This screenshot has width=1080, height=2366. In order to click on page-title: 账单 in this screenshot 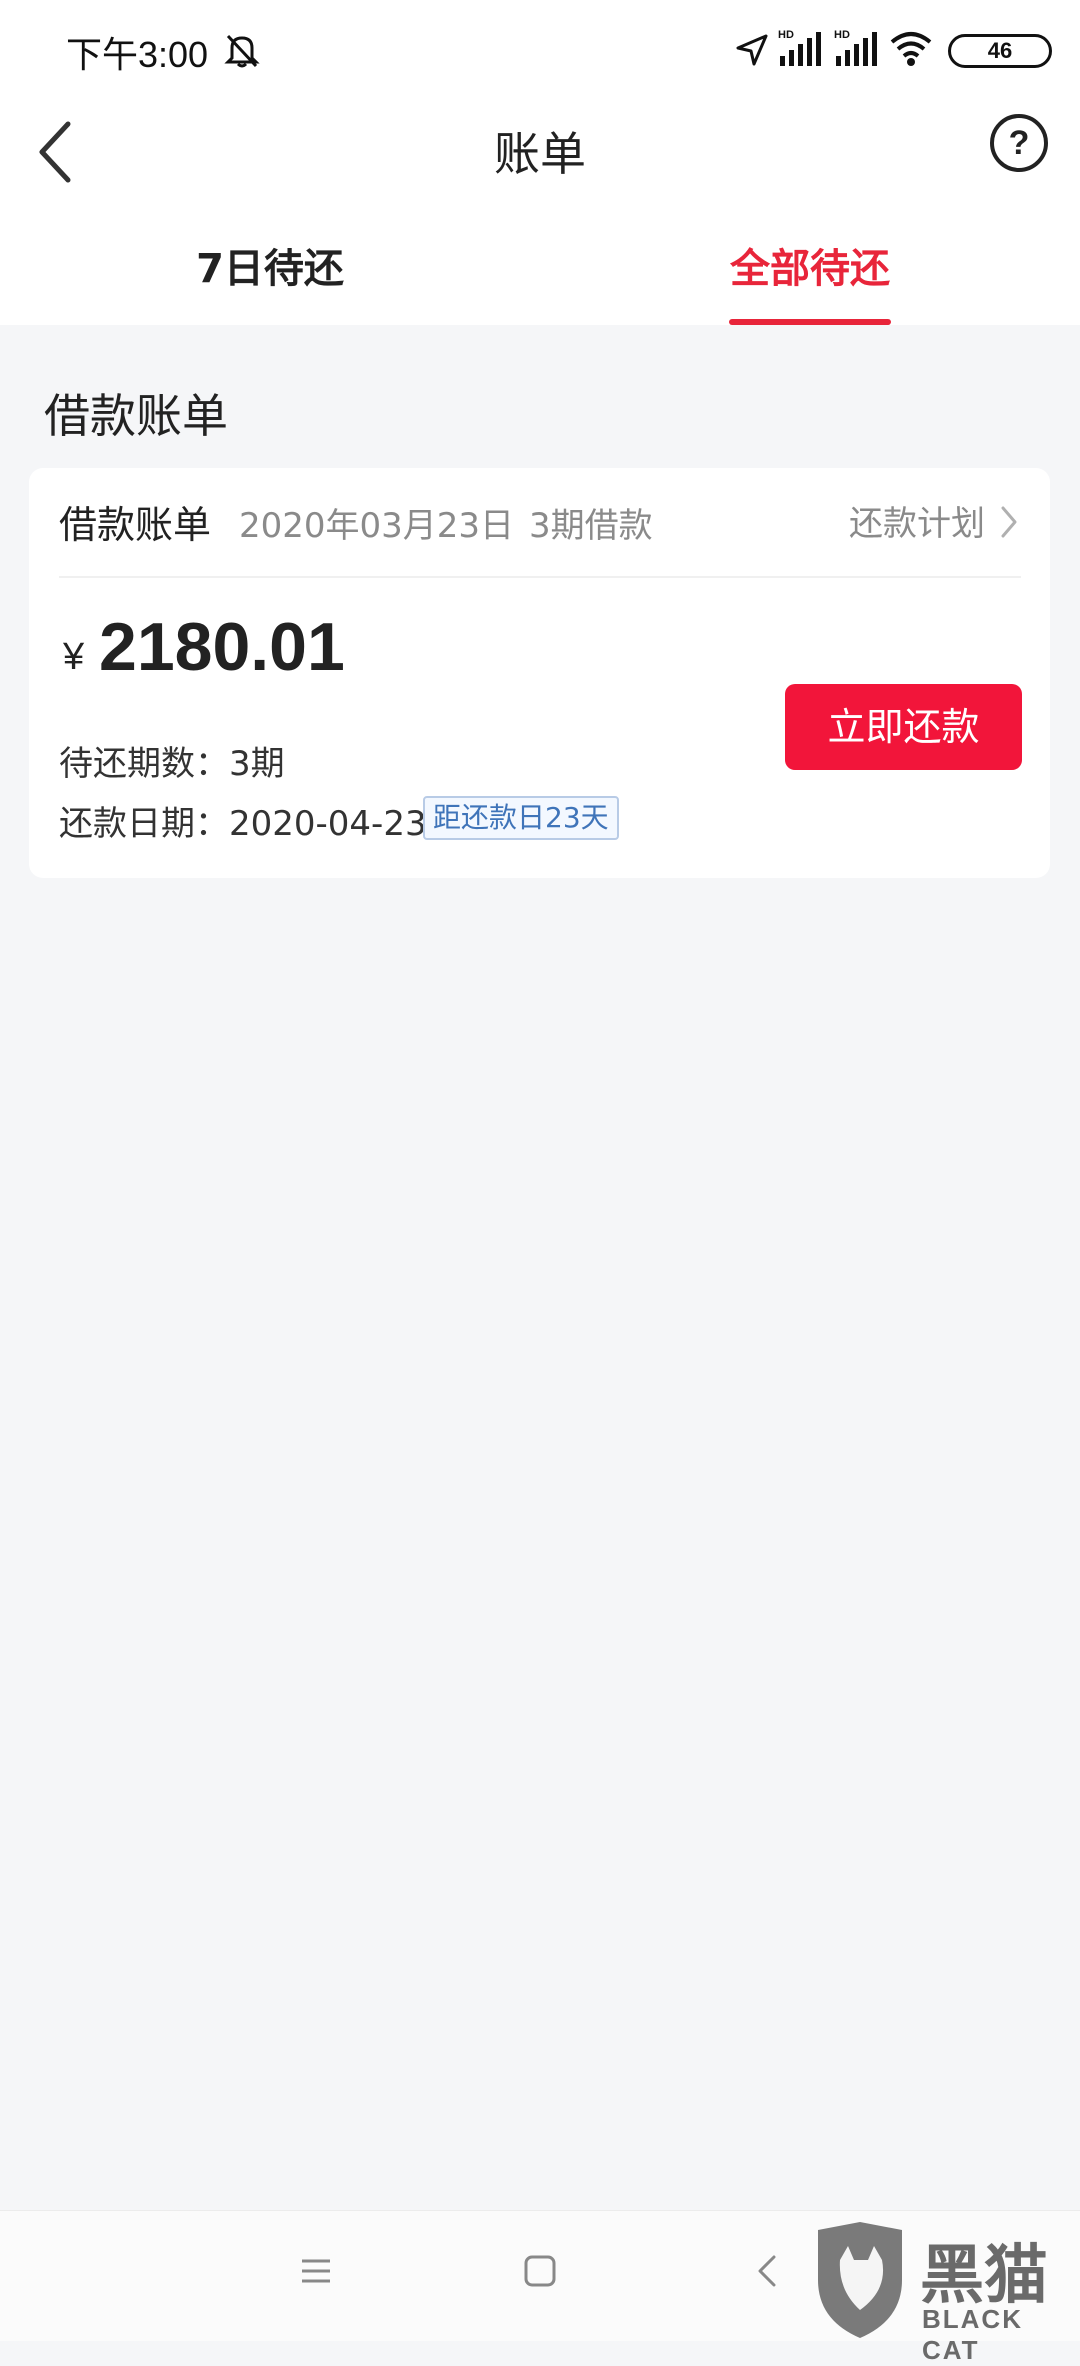, I will do `click(540, 154)`.